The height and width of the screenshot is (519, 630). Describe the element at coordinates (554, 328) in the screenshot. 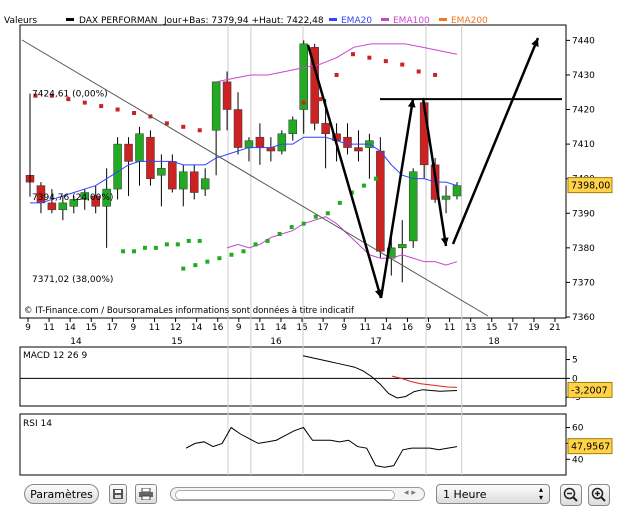

I see `x-hour-label: 21` at that location.